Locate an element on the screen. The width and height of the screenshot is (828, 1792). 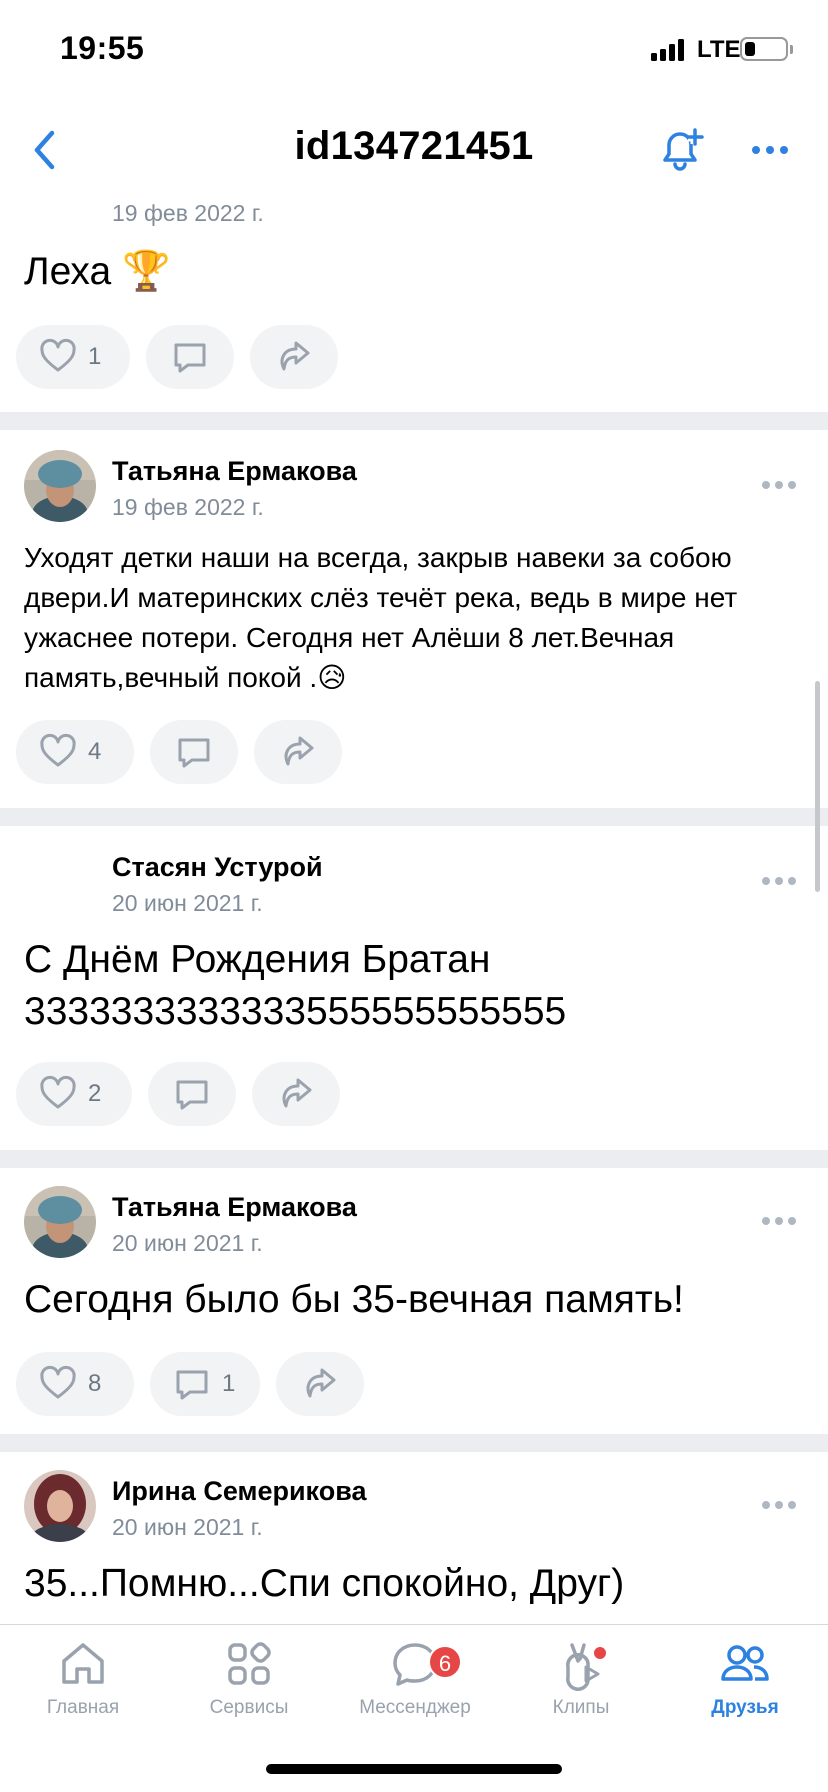
post-text: Леха 🏆 is located at coordinates (97, 271).